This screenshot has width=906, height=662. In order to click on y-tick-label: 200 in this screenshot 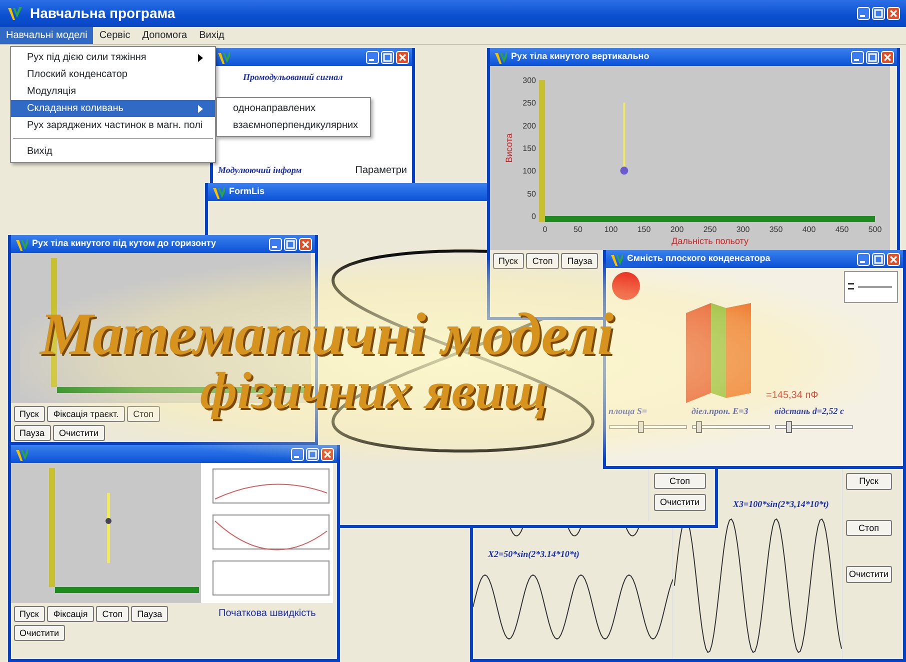, I will do `click(529, 125)`.